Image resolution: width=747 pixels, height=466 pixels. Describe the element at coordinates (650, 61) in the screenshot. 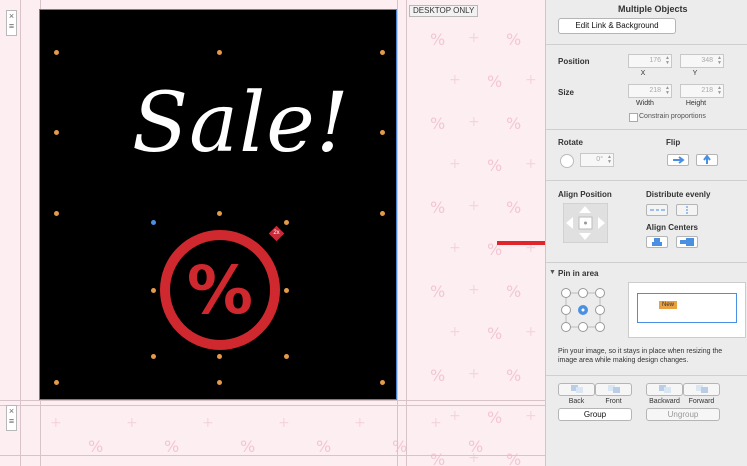

I see `position-x-field: 176 ▲ ▼` at that location.